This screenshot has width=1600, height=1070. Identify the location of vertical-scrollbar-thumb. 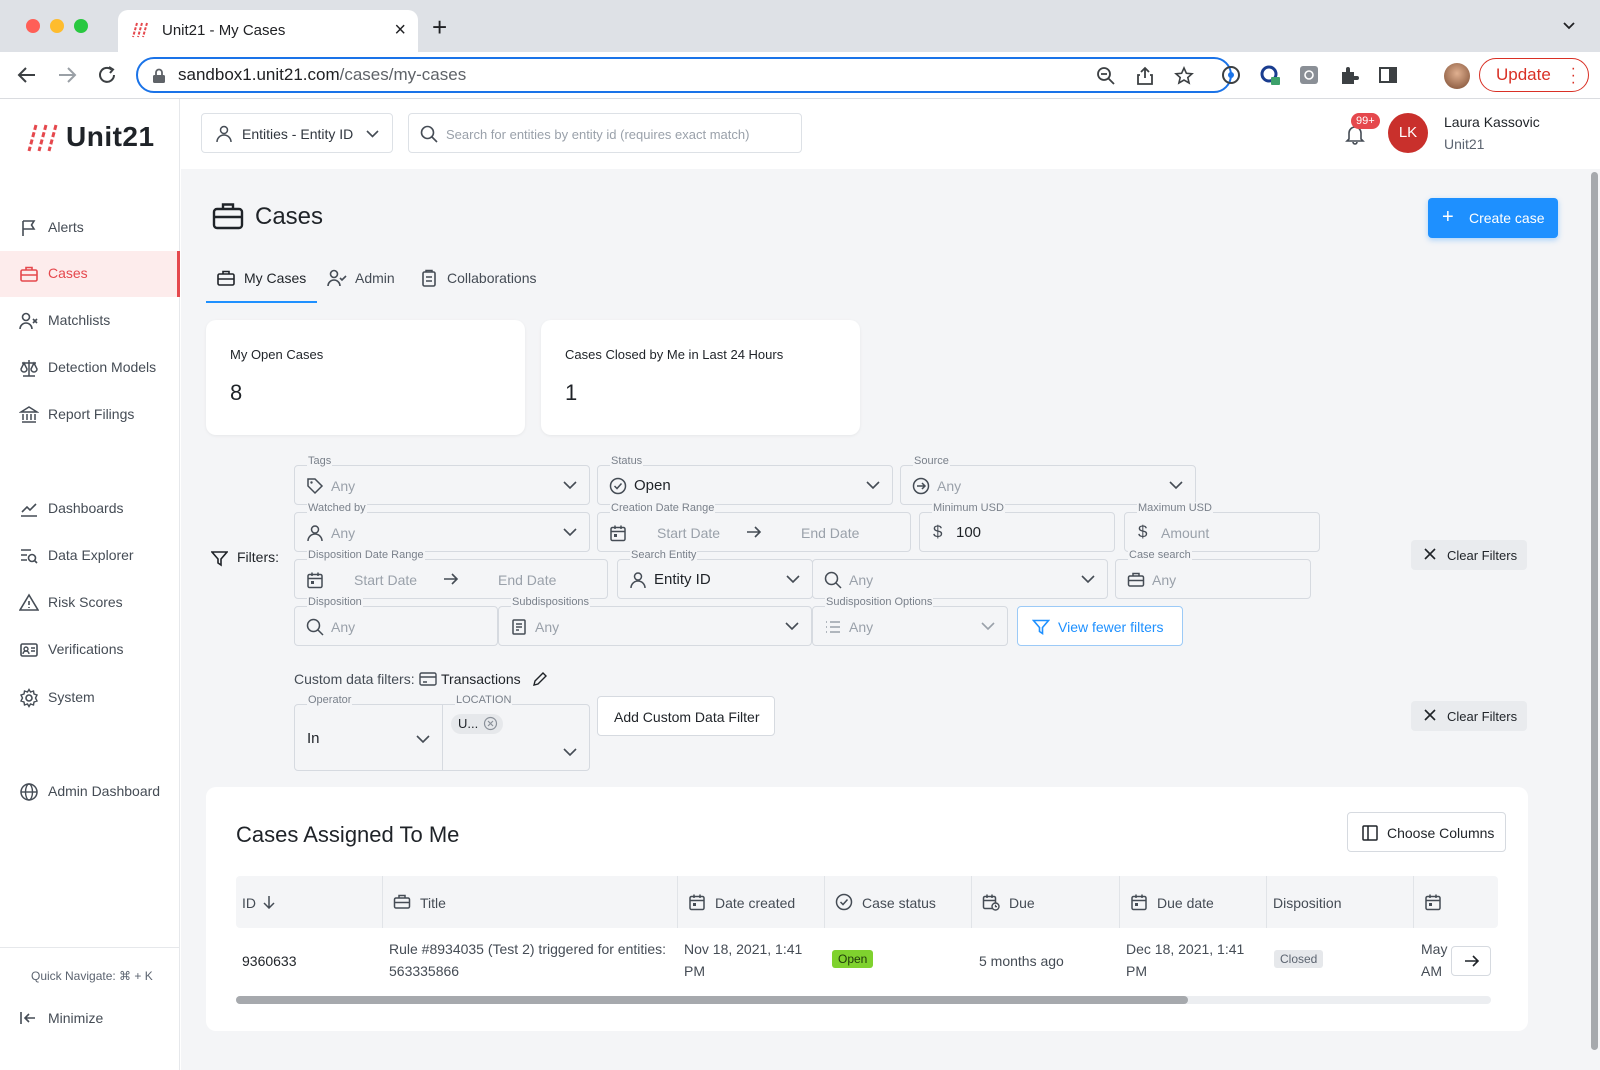
(1594, 611).